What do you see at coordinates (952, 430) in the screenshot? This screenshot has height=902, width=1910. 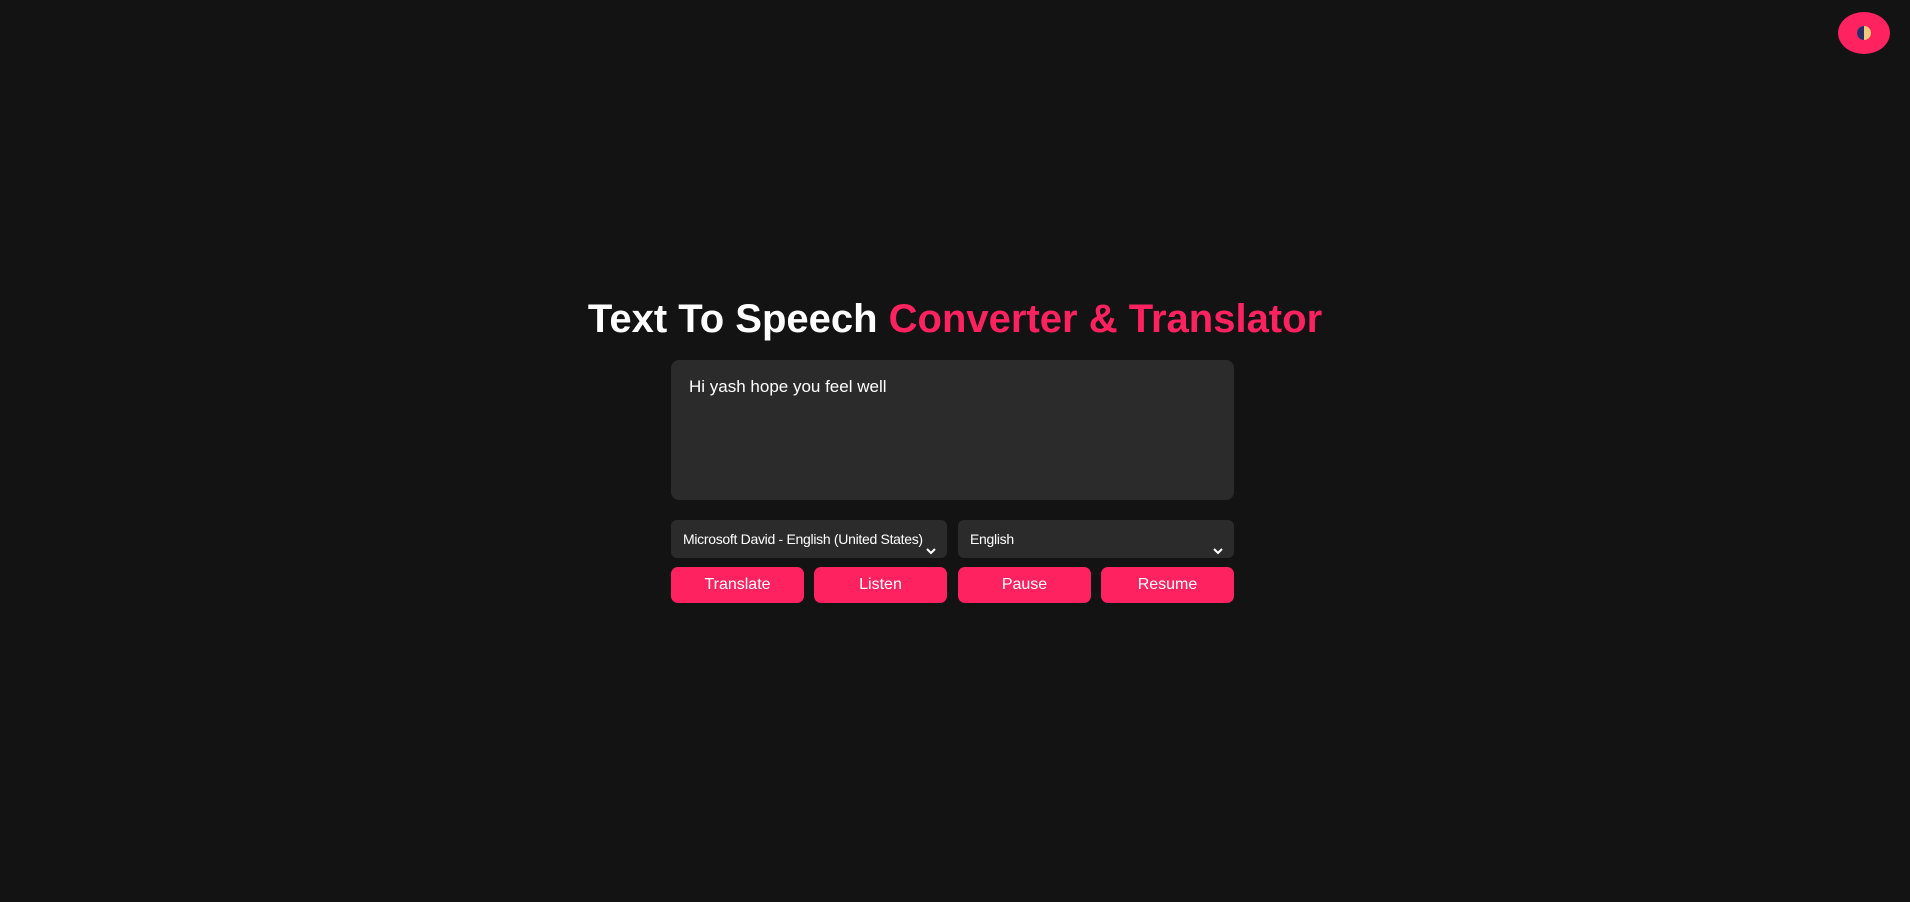 I see `text-input` at bounding box center [952, 430].